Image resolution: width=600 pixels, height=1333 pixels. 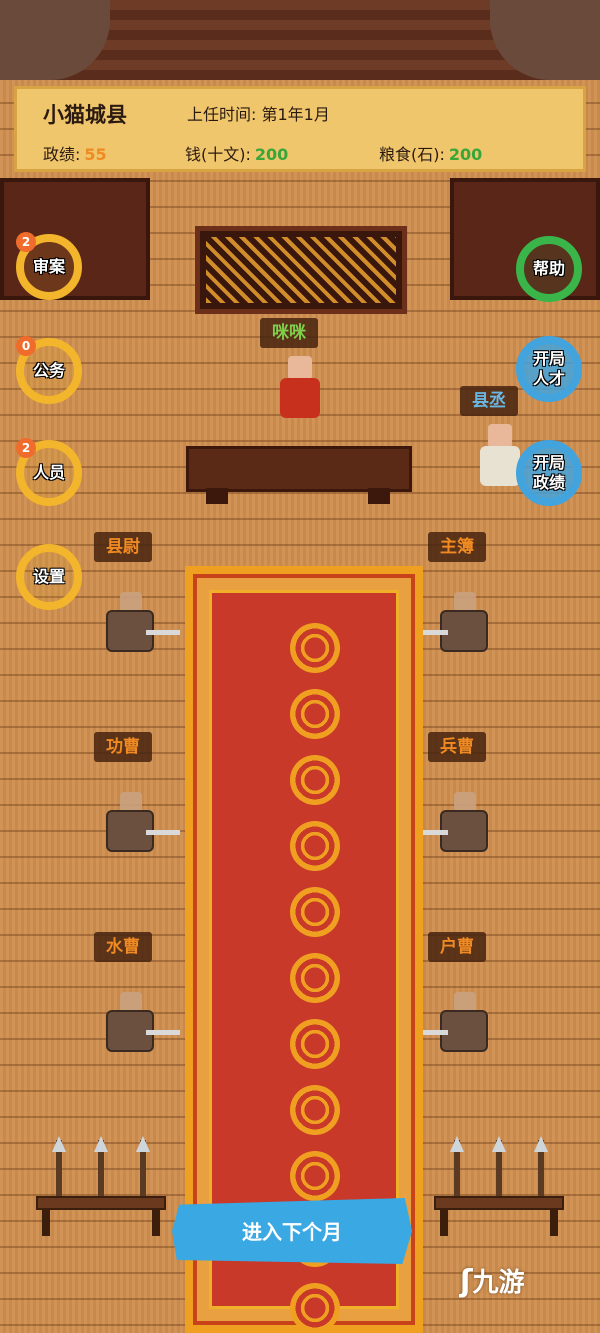 What do you see at coordinates (62, 154) in the screenshot?
I see `merit-label: 政绩:` at bounding box center [62, 154].